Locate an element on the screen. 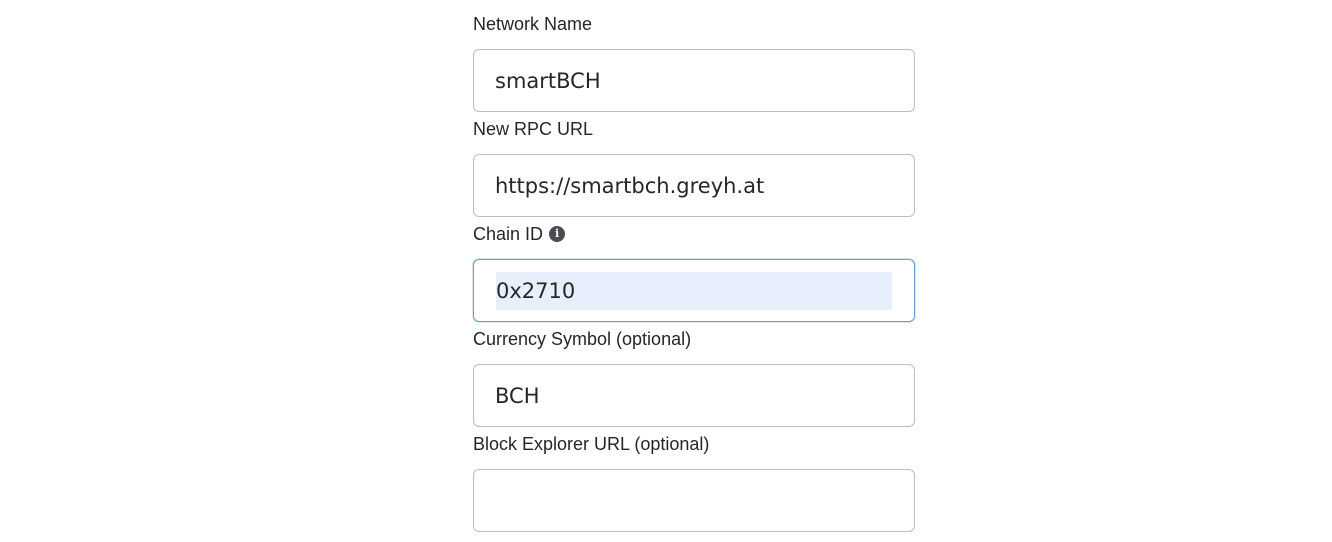  chain-id-input: 0x2710 is located at coordinates (694, 290).